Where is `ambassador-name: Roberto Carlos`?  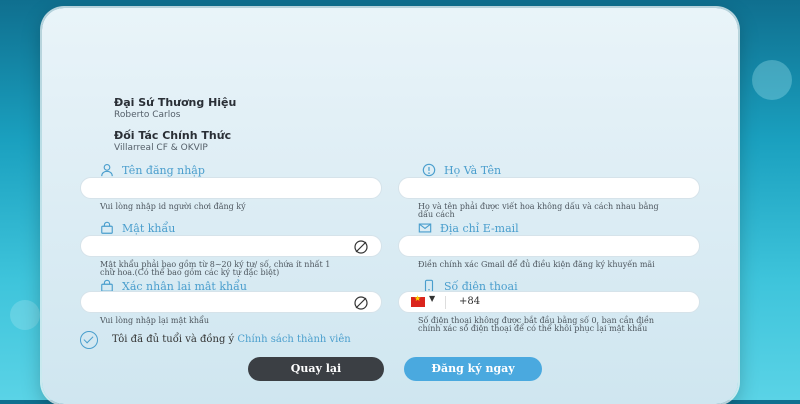
ambassador-name: Roberto Carlos is located at coordinates (147, 115).